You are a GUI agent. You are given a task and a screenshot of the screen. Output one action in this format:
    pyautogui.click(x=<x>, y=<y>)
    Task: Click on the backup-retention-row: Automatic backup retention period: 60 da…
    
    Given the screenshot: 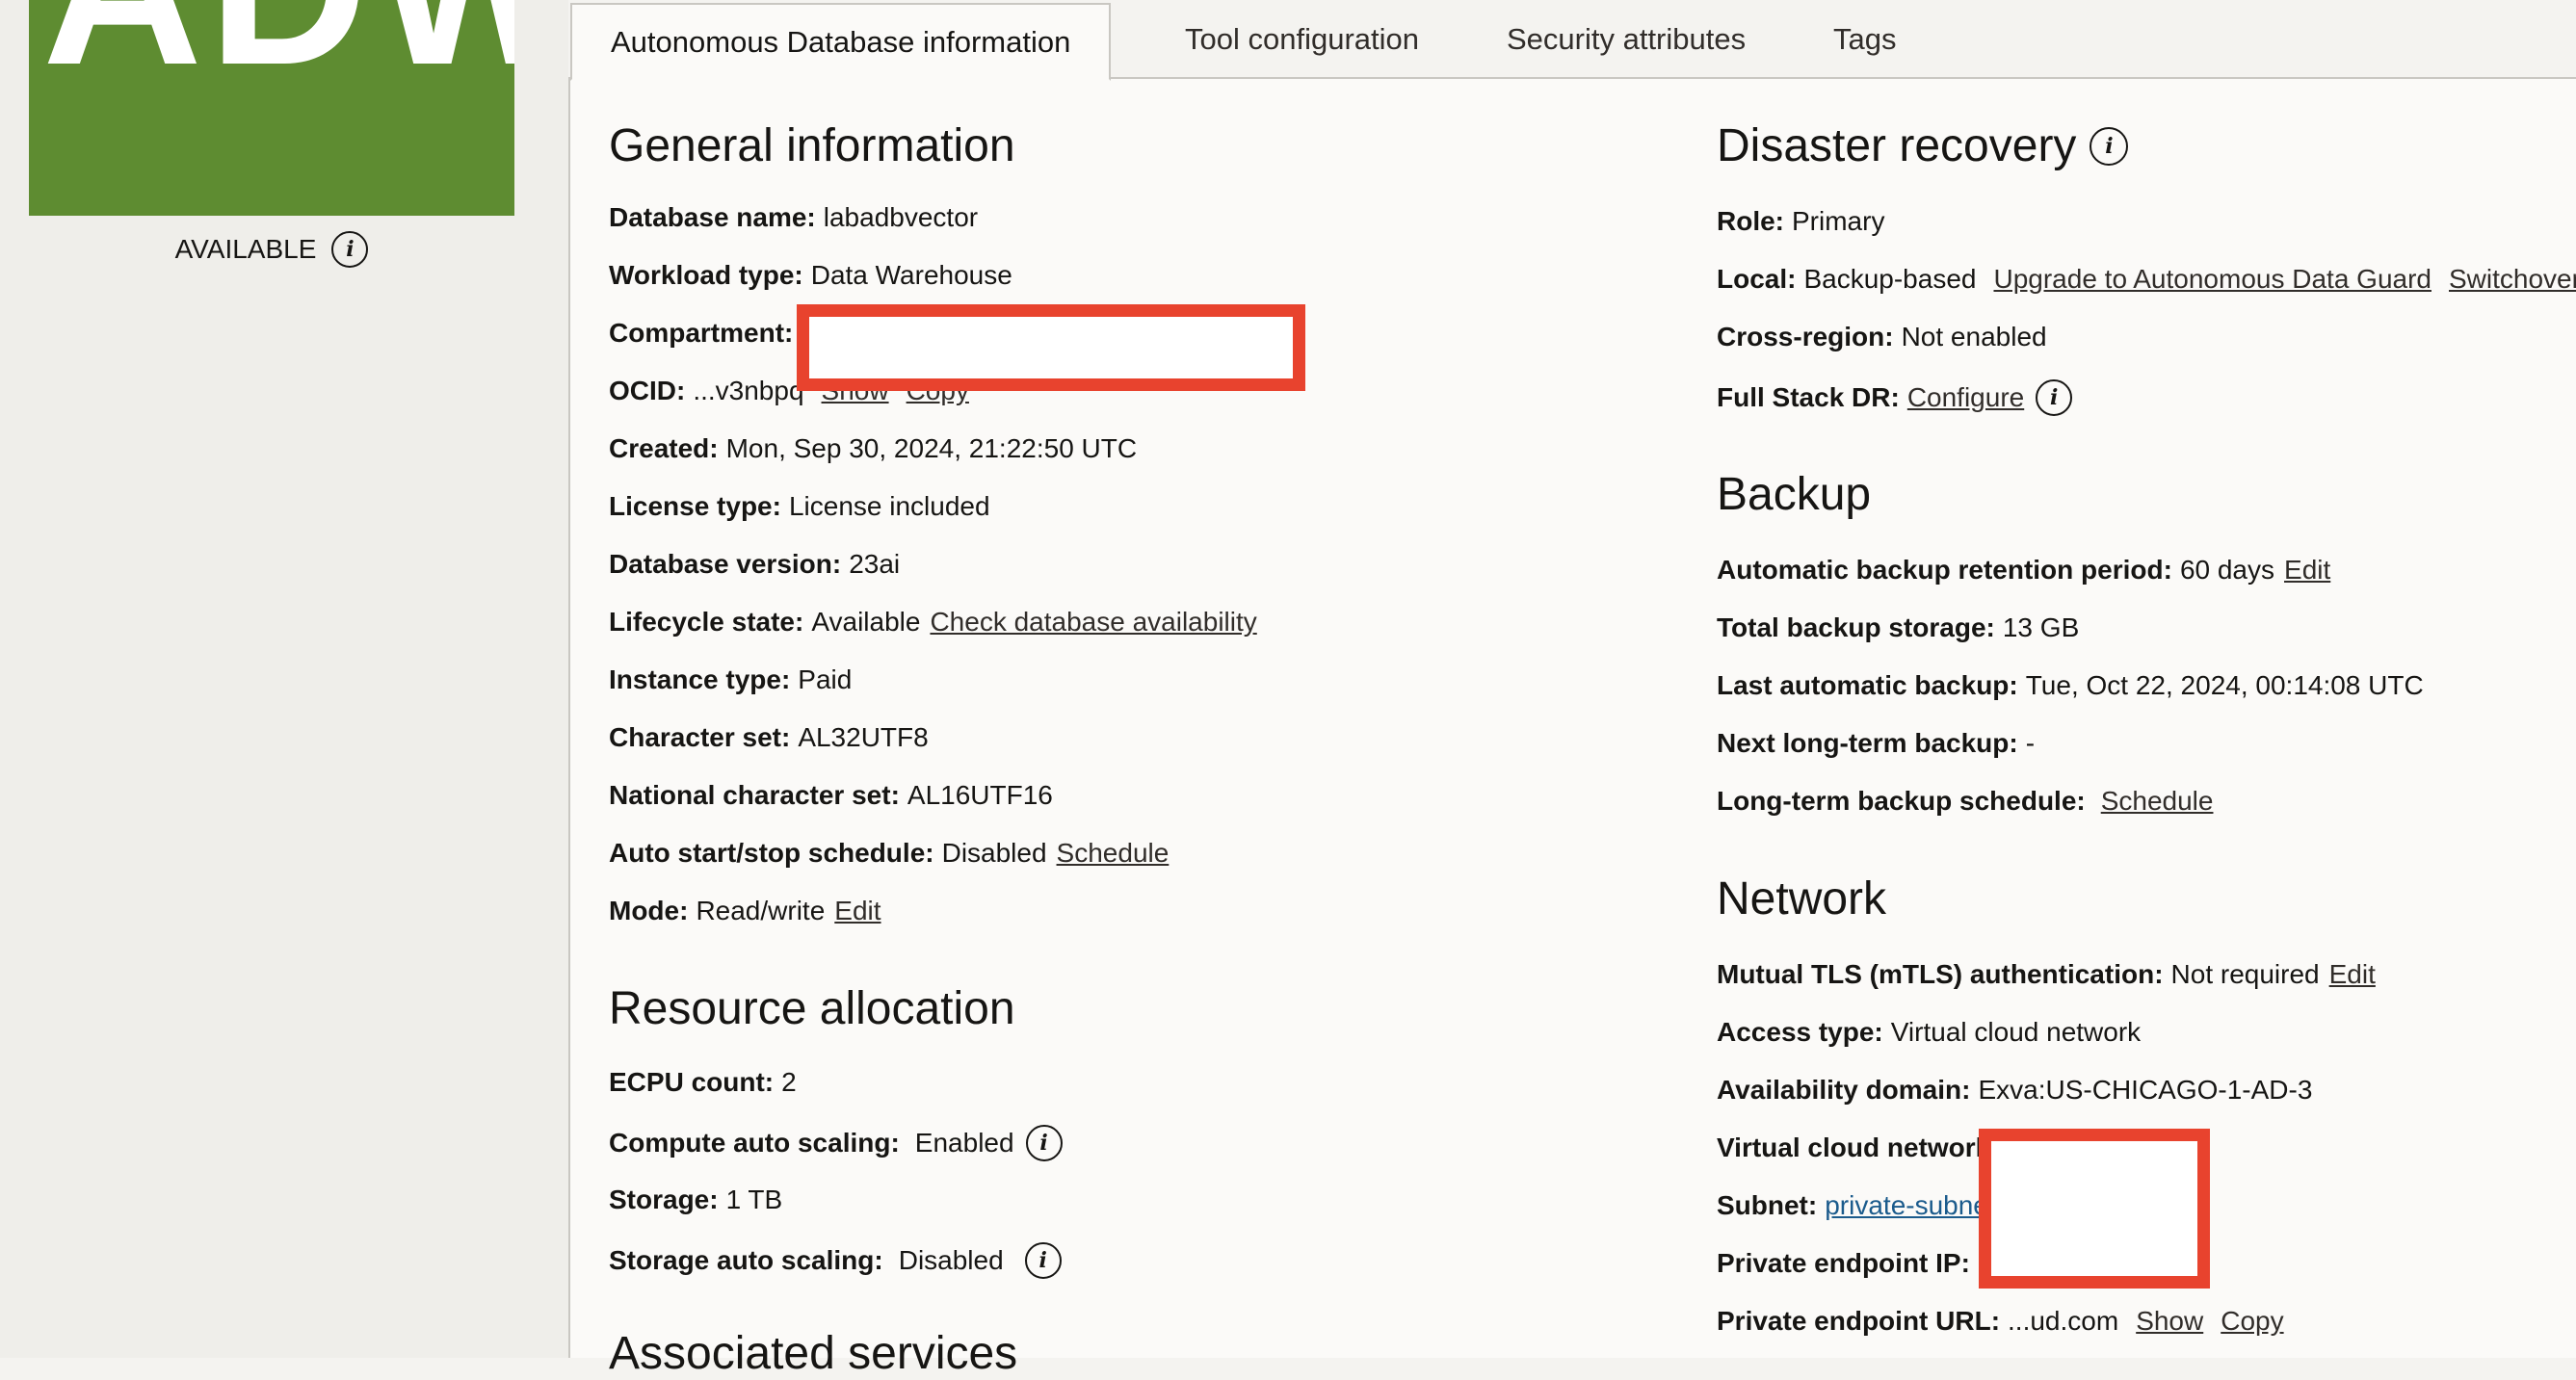 What is the action you would take?
    pyautogui.click(x=2023, y=570)
    